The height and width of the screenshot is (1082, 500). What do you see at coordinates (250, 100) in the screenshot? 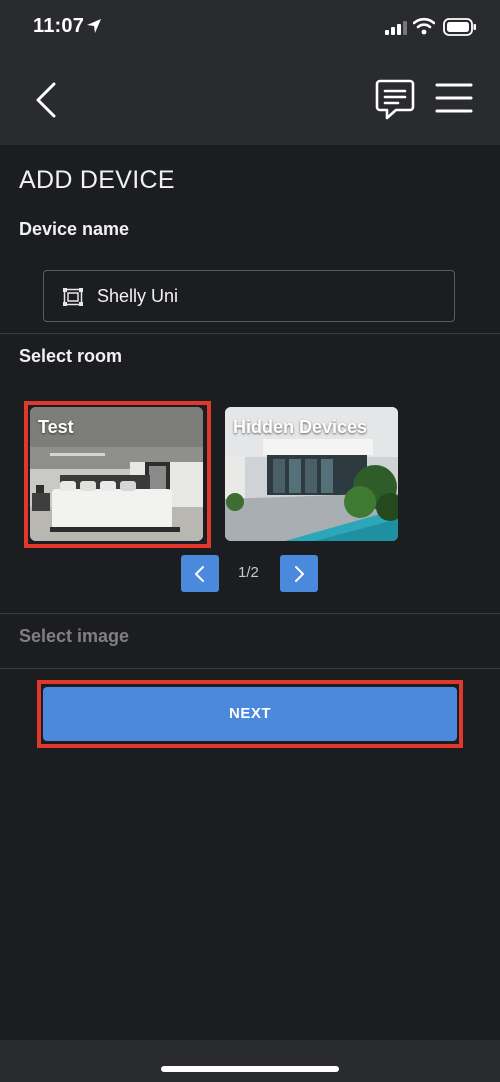
I see `app-header` at bounding box center [250, 100].